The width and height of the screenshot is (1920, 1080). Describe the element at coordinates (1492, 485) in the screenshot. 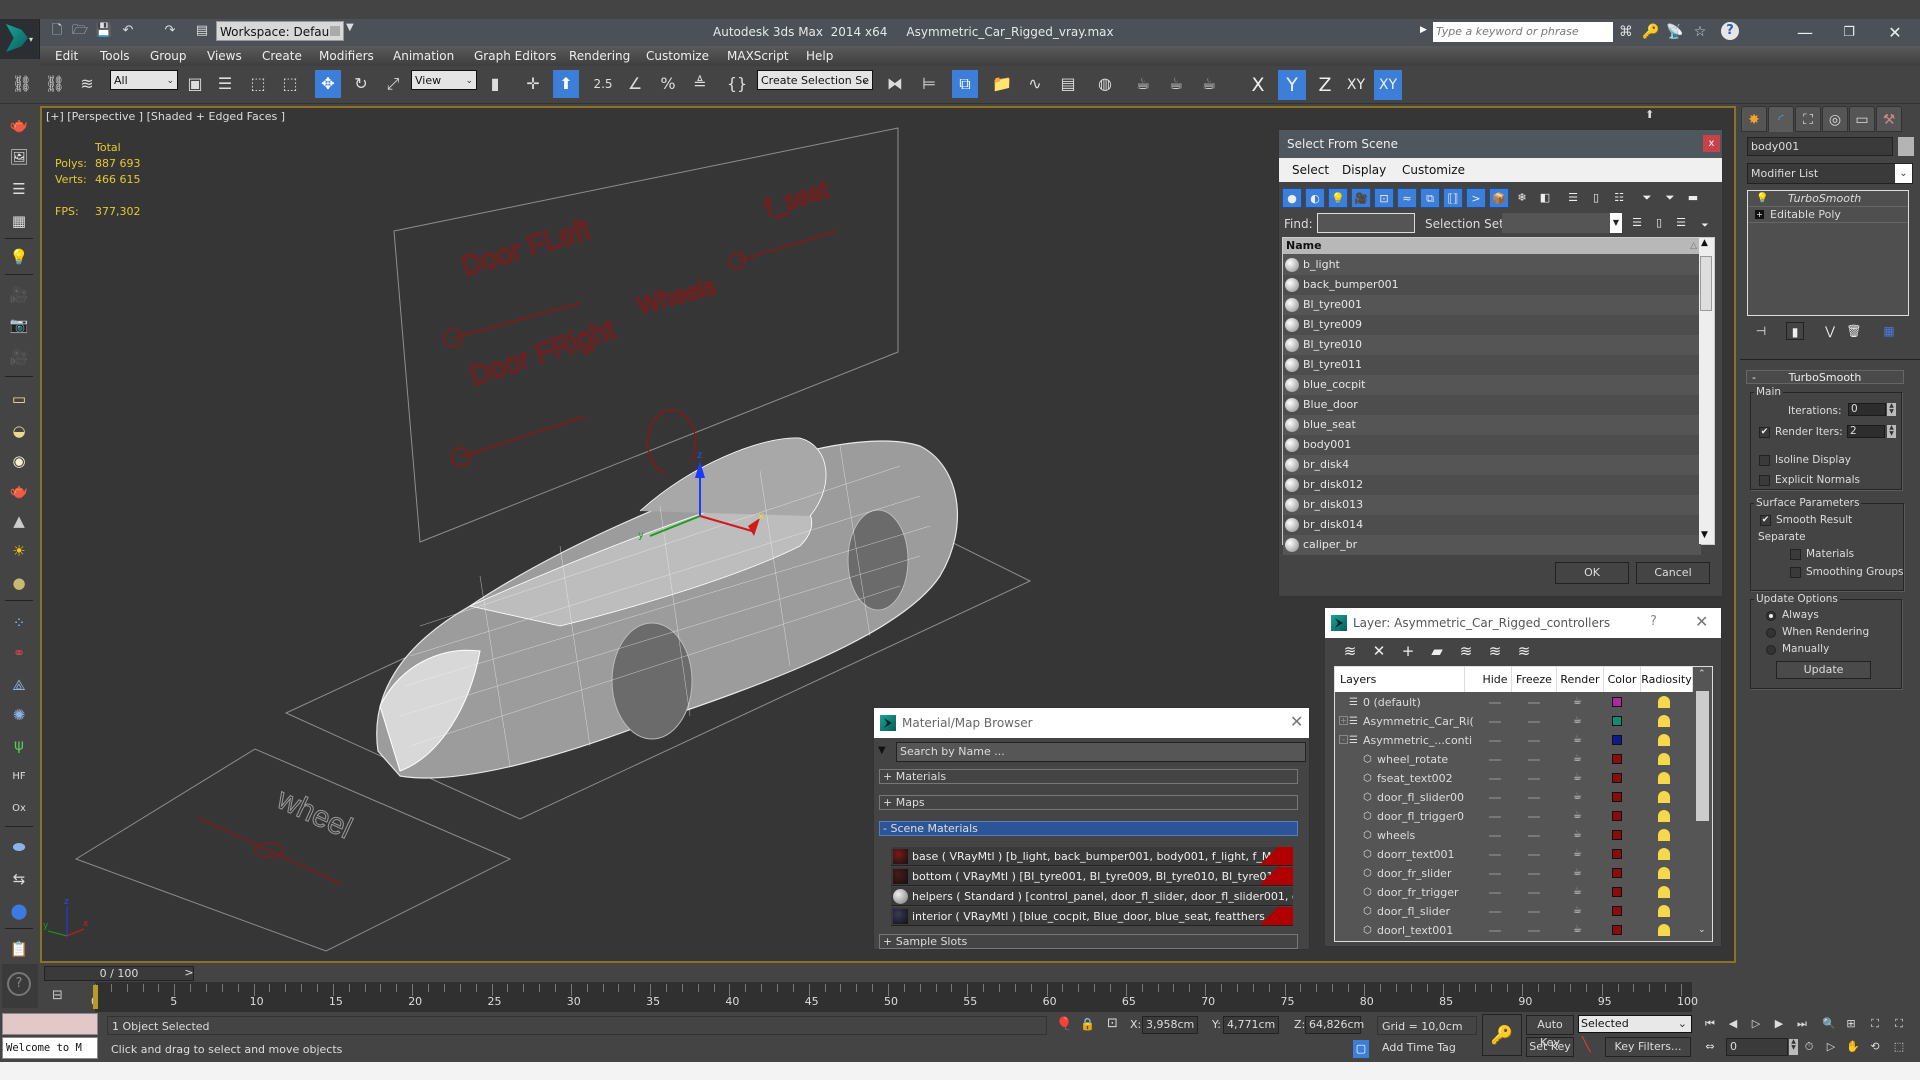

I see `object-list-item: br_disk012` at that location.